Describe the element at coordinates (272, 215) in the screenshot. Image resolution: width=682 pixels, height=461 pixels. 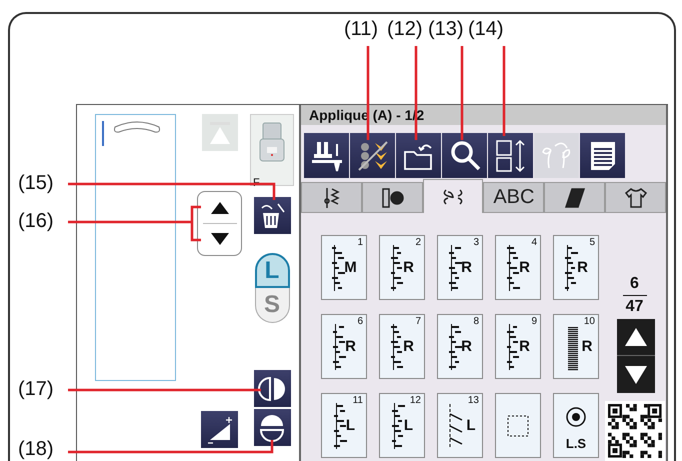
I see `delete-button` at that location.